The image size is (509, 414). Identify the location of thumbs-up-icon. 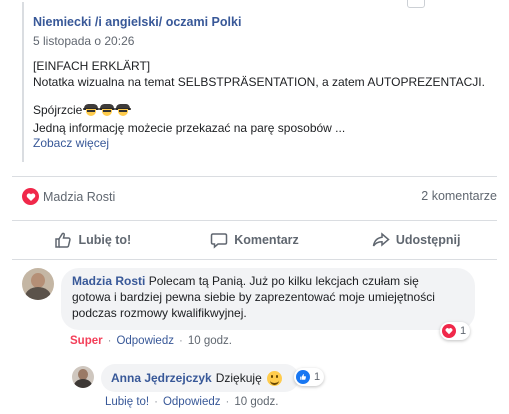
(63, 240).